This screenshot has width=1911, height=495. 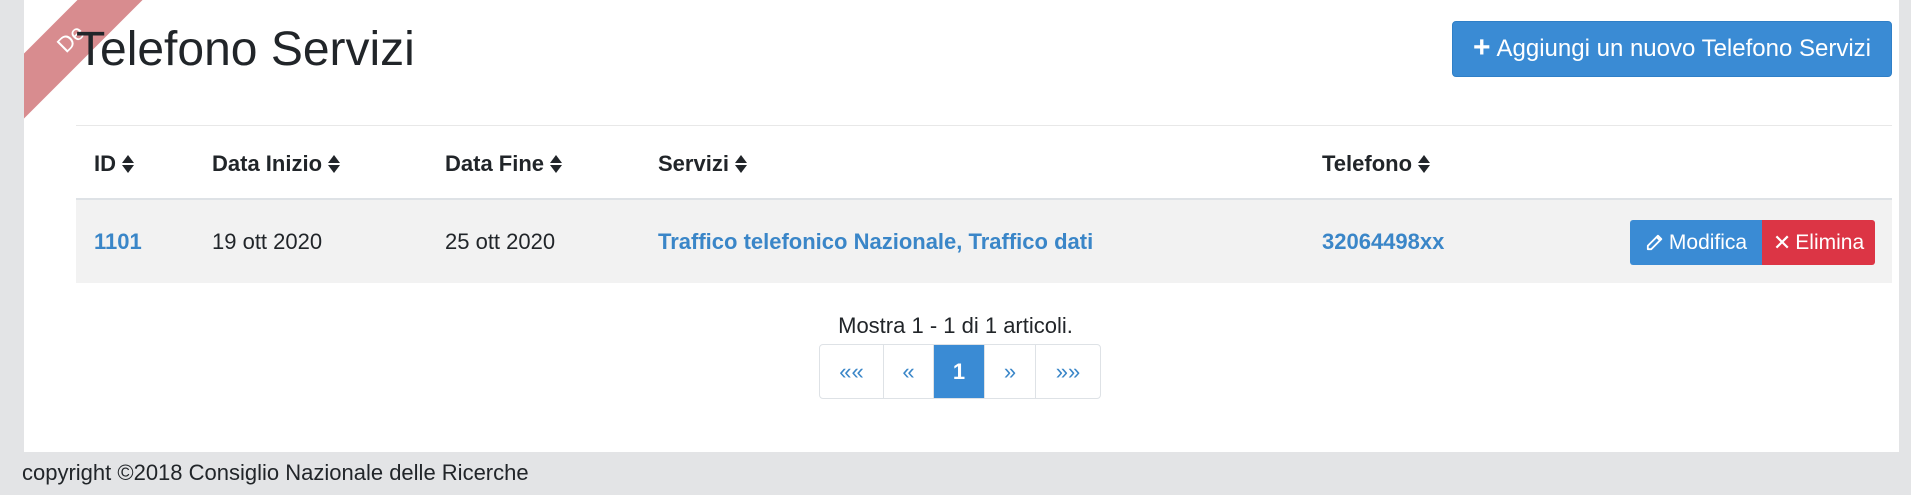 What do you see at coordinates (105, 163) in the screenshot?
I see `column-header-label: ID` at bounding box center [105, 163].